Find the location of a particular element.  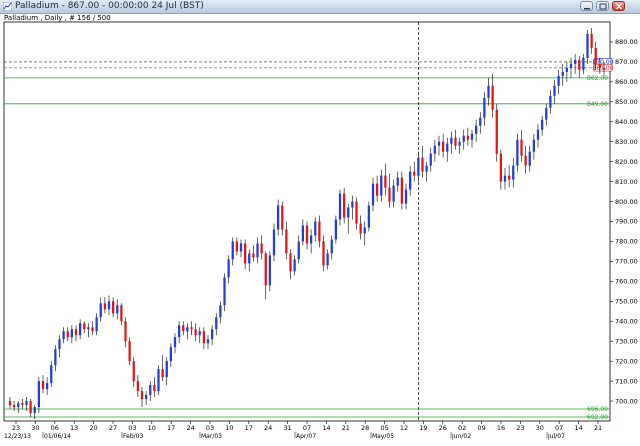

y-tick-label: 790.00 is located at coordinates (626, 222).